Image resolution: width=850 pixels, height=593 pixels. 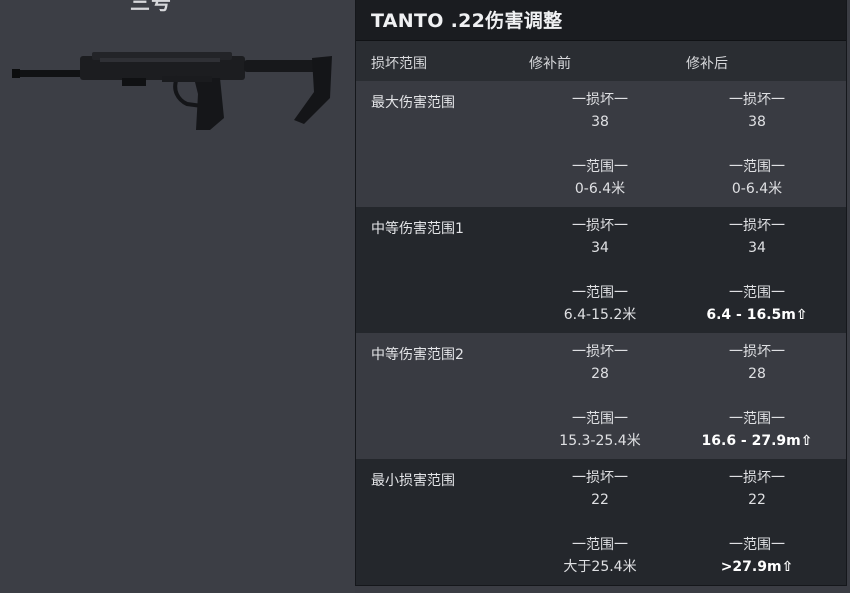 I want to click on before-range-cell: 一范围一 0-6.4米, so click(x=600, y=178).